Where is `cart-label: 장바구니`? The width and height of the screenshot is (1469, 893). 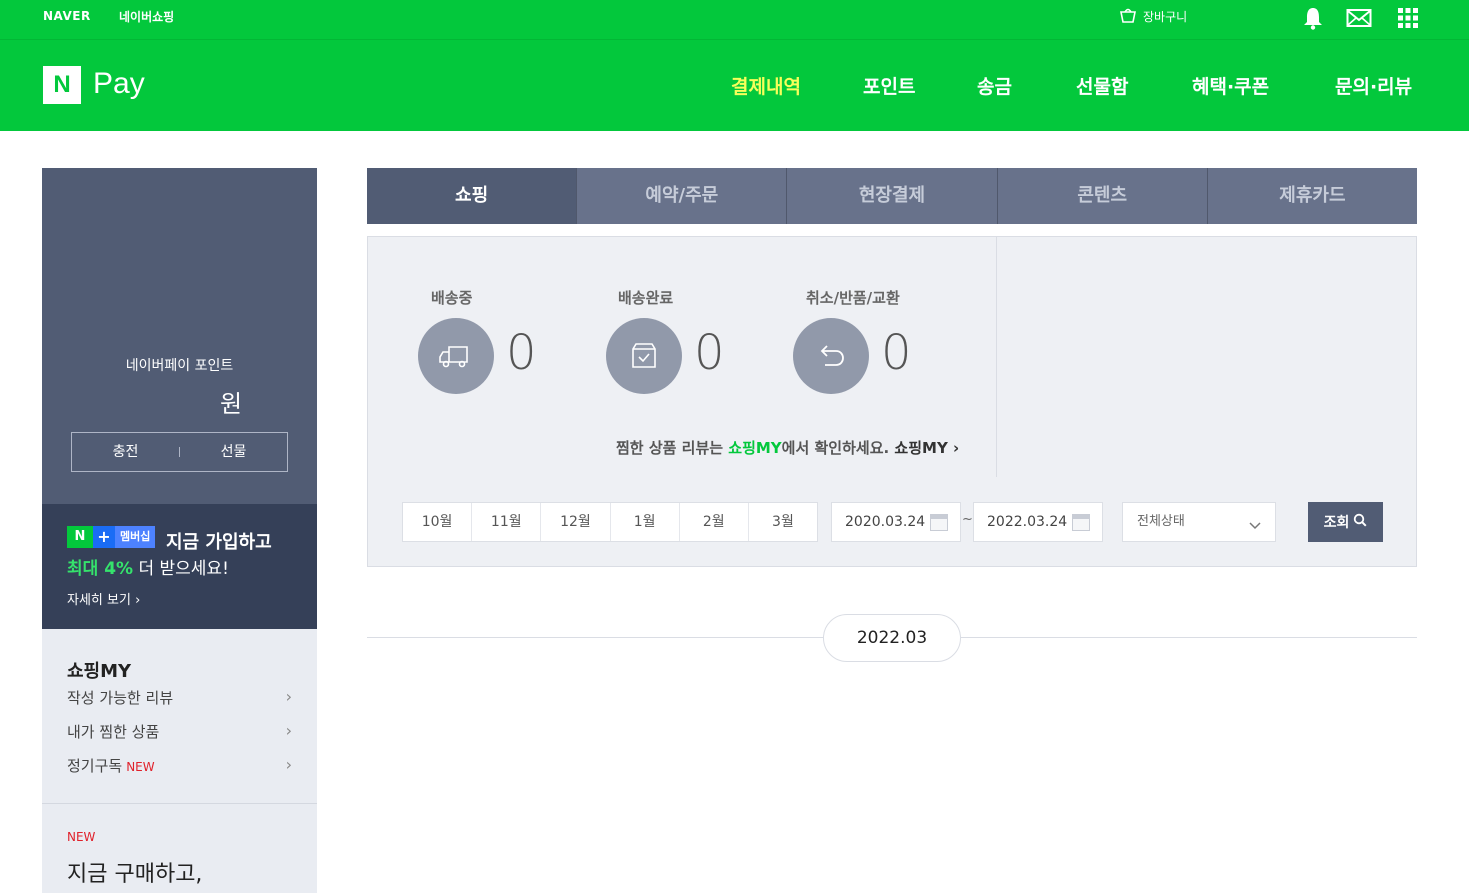 cart-label: 장바구니 is located at coordinates (1165, 17).